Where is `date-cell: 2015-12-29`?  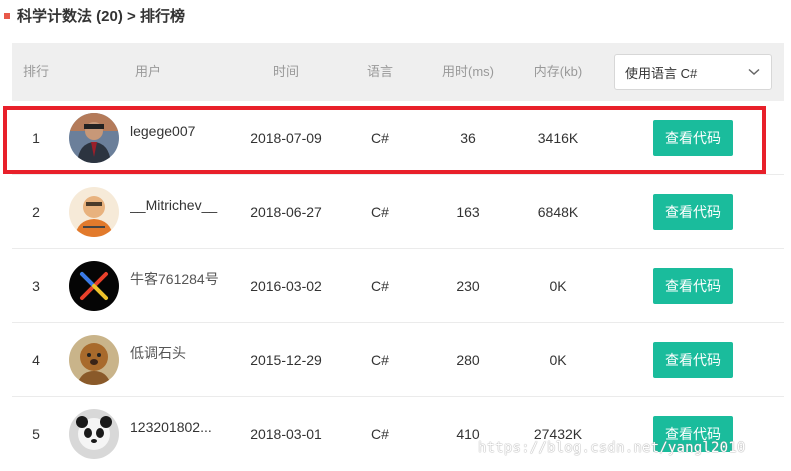 date-cell: 2015-12-29 is located at coordinates (286, 360).